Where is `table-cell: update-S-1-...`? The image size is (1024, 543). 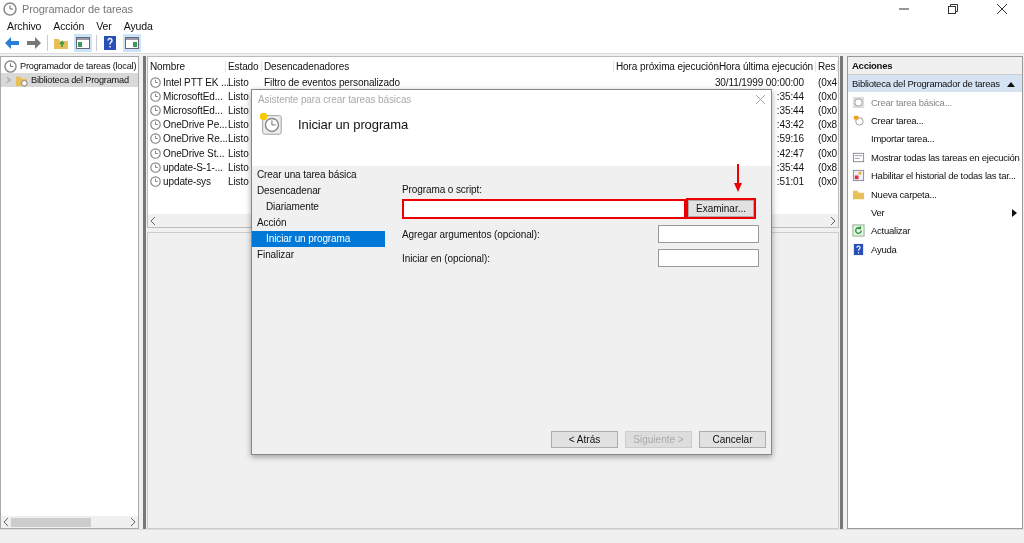
table-cell: update-S-1-... is located at coordinates (193, 167).